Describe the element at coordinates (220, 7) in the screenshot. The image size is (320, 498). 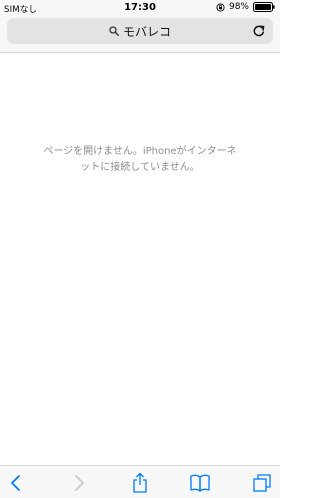
I see `rotation-lock-icon` at that location.